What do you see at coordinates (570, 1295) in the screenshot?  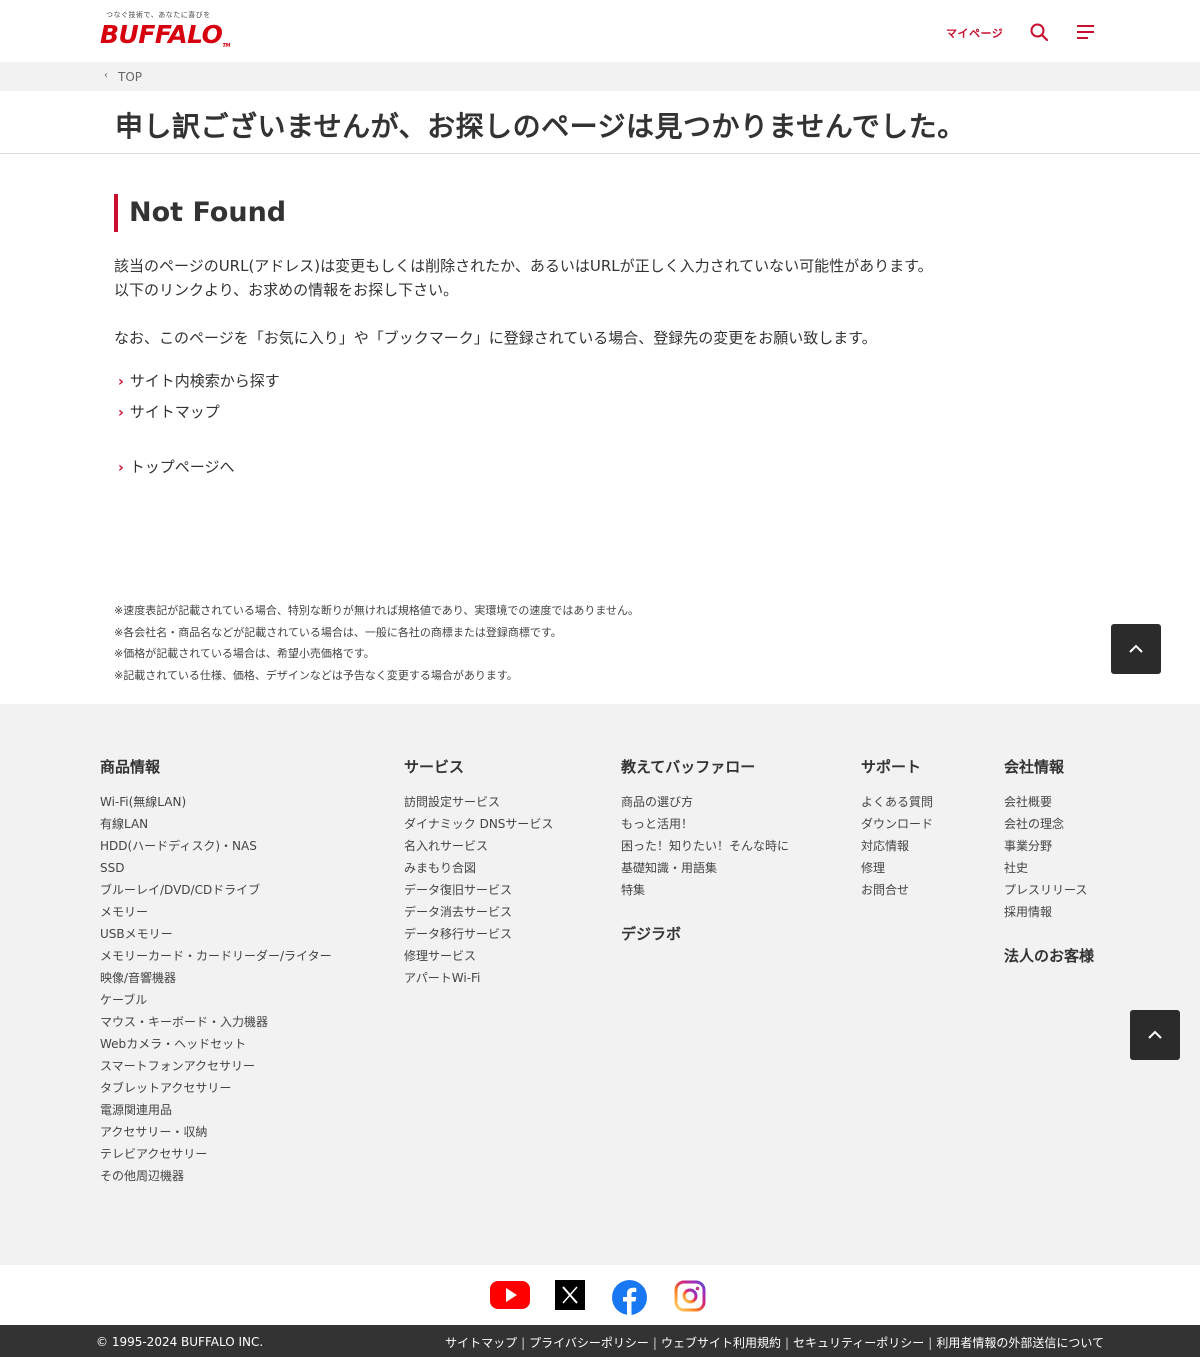 I see `x-icon` at bounding box center [570, 1295].